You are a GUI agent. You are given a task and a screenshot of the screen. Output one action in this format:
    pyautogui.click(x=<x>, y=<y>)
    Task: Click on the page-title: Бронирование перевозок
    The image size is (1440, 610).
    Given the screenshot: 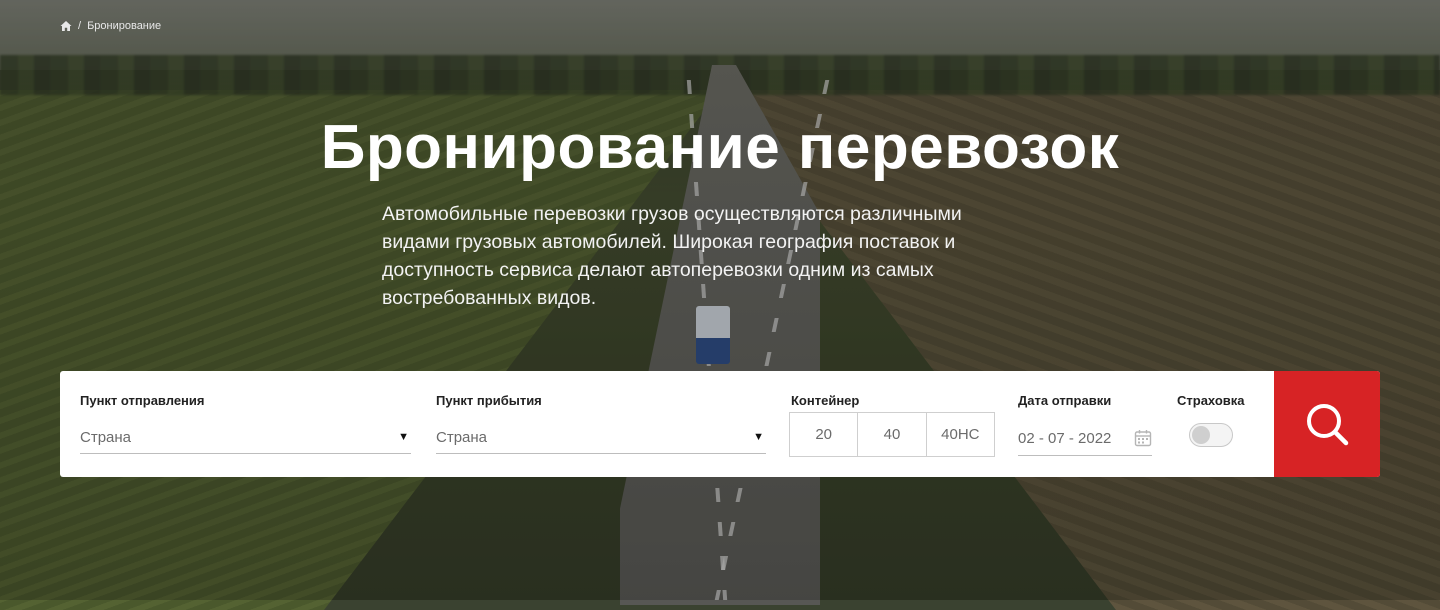 What is the action you would take?
    pyautogui.click(x=720, y=147)
    